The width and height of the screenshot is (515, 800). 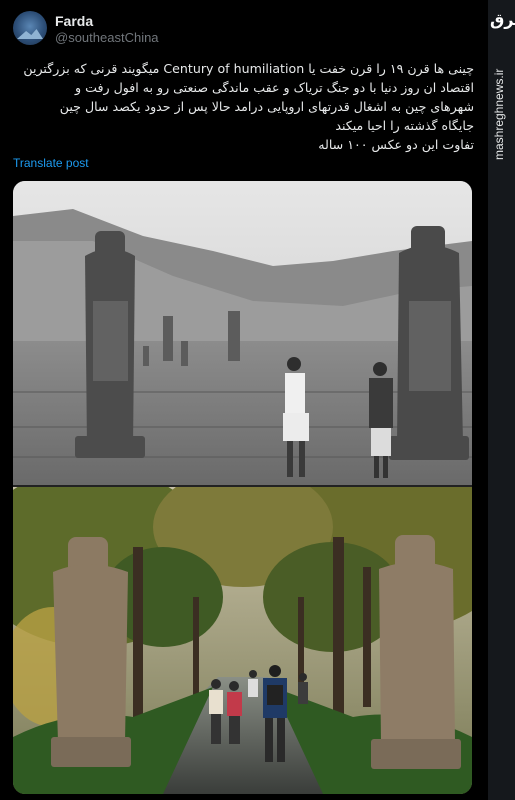 I want to click on user-handle: @southeastChina, so click(x=107, y=37).